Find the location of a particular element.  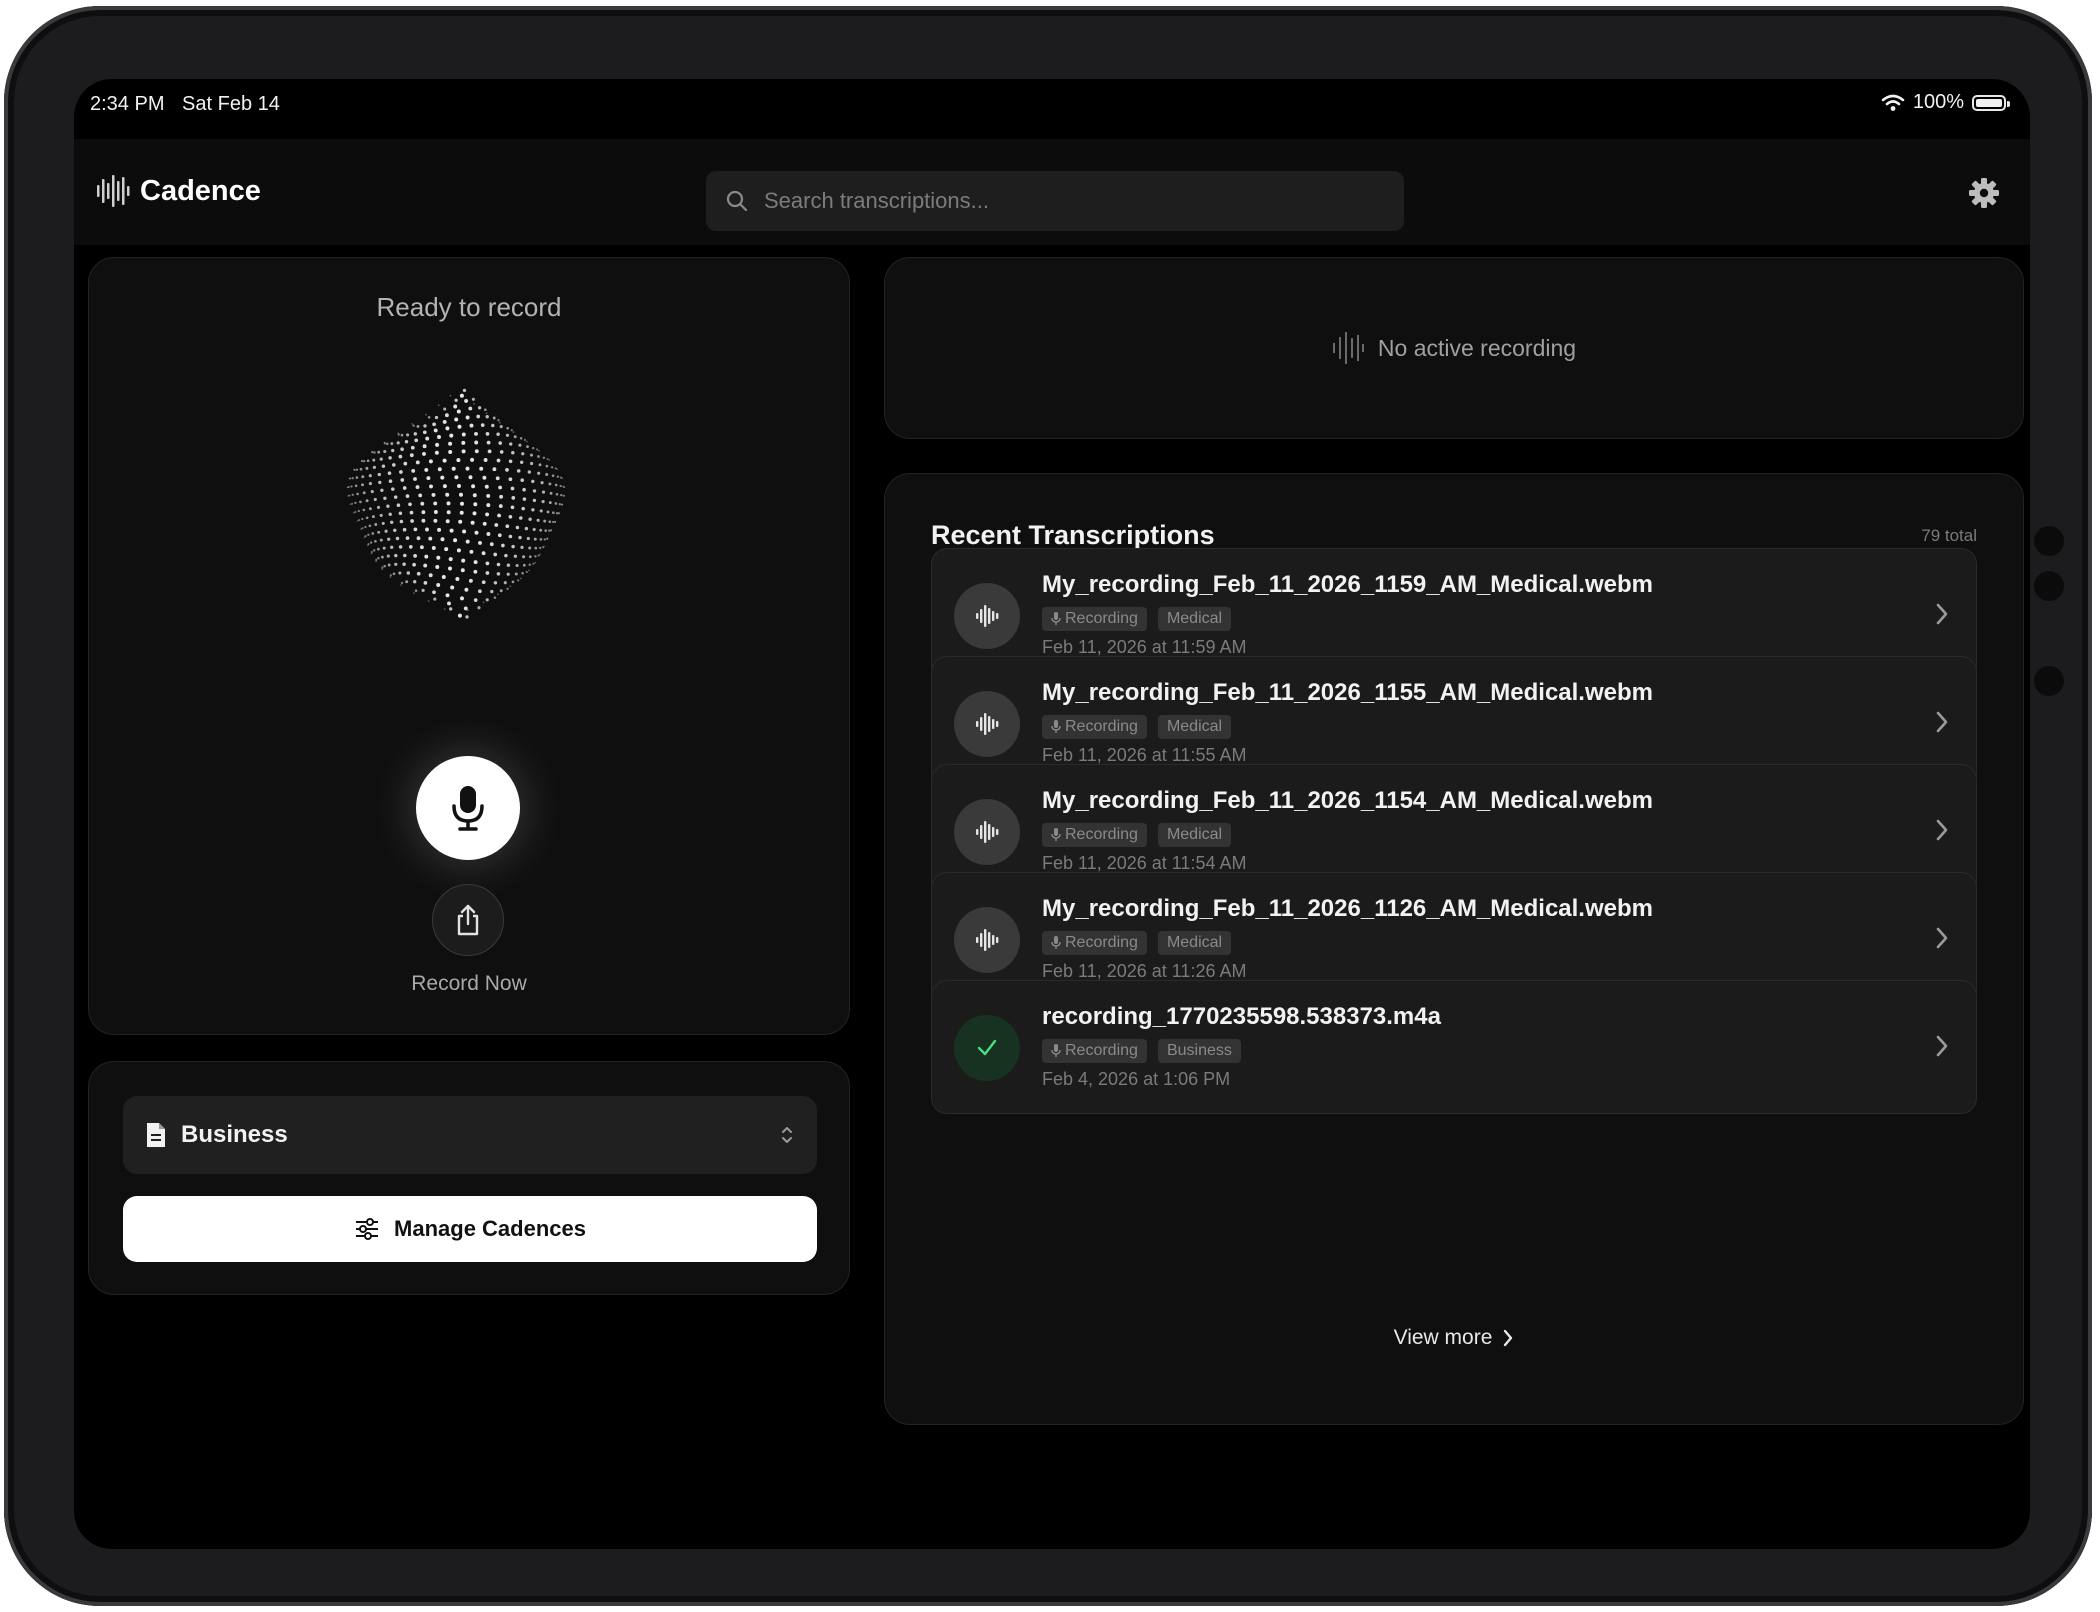

app-title: Cadence is located at coordinates (200, 190).